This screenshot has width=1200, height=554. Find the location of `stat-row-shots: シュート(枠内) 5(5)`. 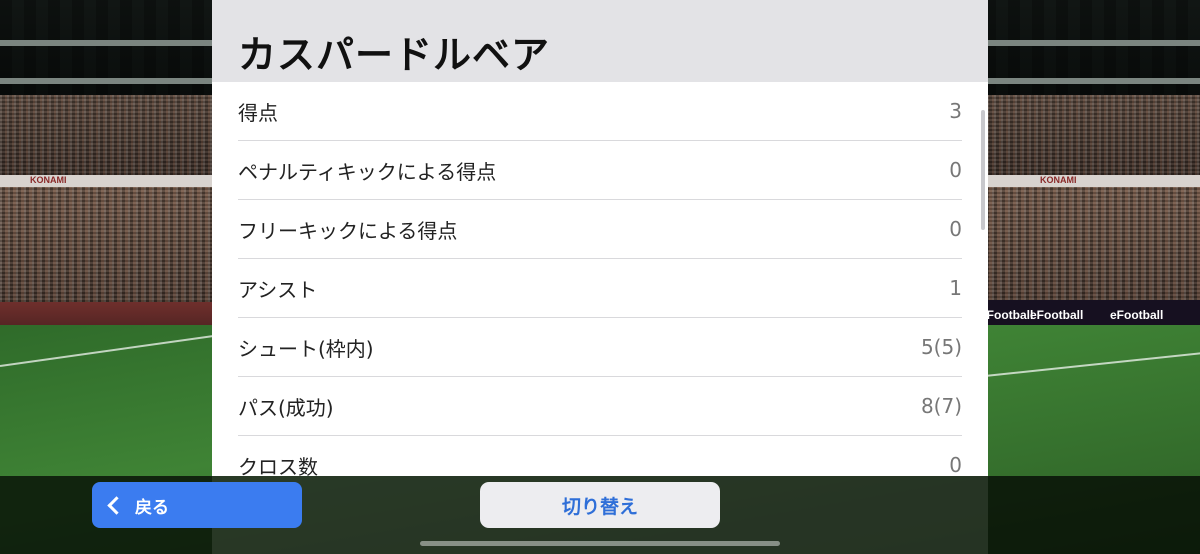

stat-row-shots: シュート(枠内) 5(5) is located at coordinates (600, 347).